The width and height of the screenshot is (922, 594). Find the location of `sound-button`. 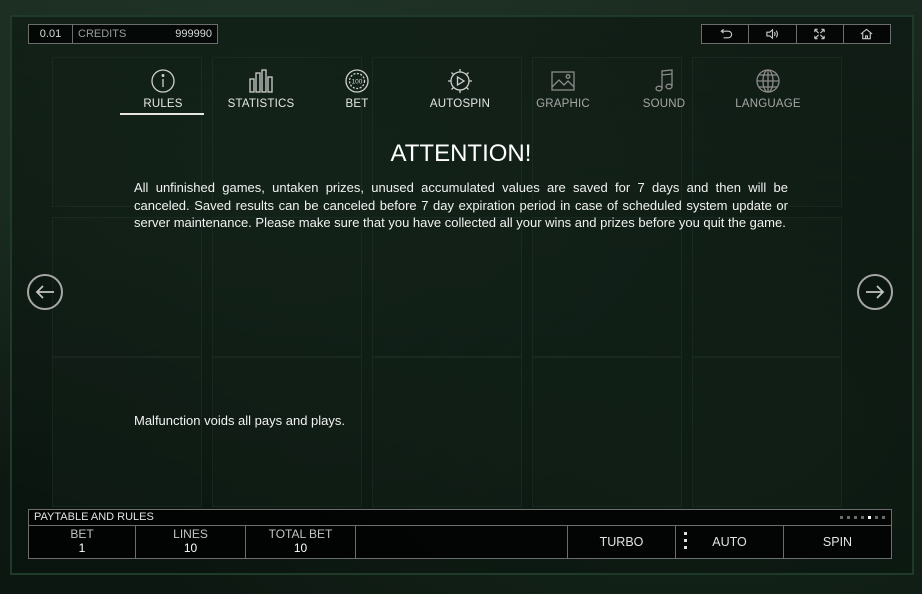

sound-button is located at coordinates (773, 34).